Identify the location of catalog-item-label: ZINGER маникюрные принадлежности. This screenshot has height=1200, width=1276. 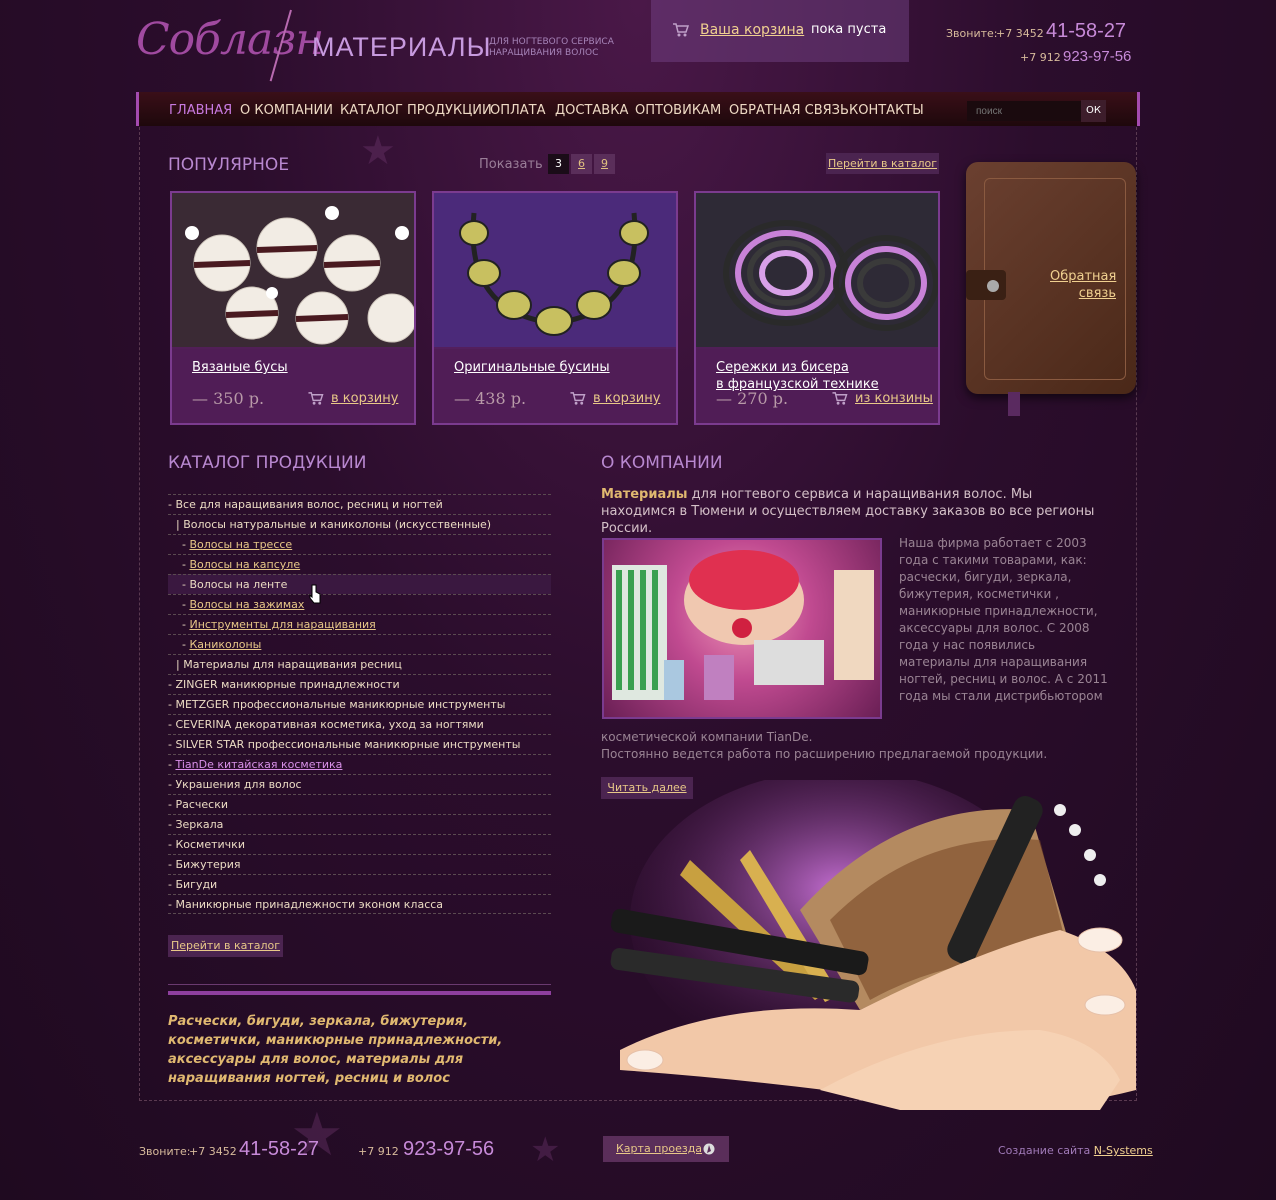
(287, 684).